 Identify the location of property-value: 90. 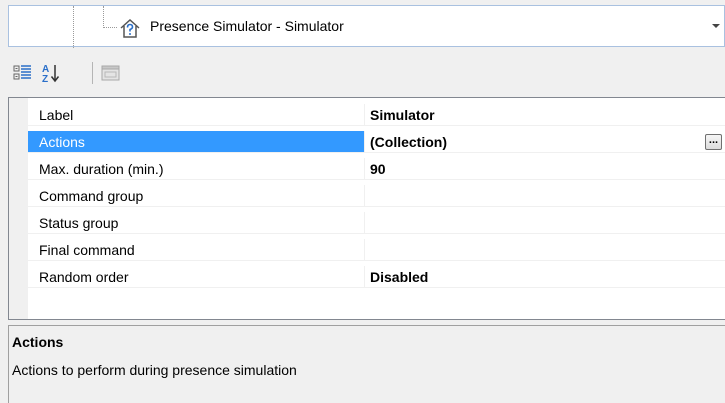
(545, 169).